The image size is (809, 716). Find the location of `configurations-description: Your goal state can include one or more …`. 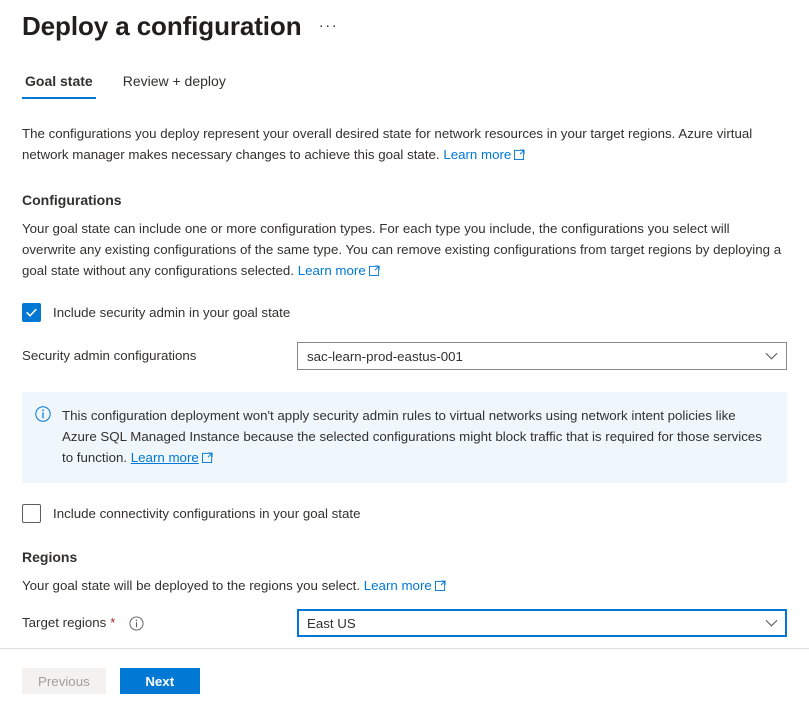

configurations-description: Your goal state can include one or more … is located at coordinates (404, 250).